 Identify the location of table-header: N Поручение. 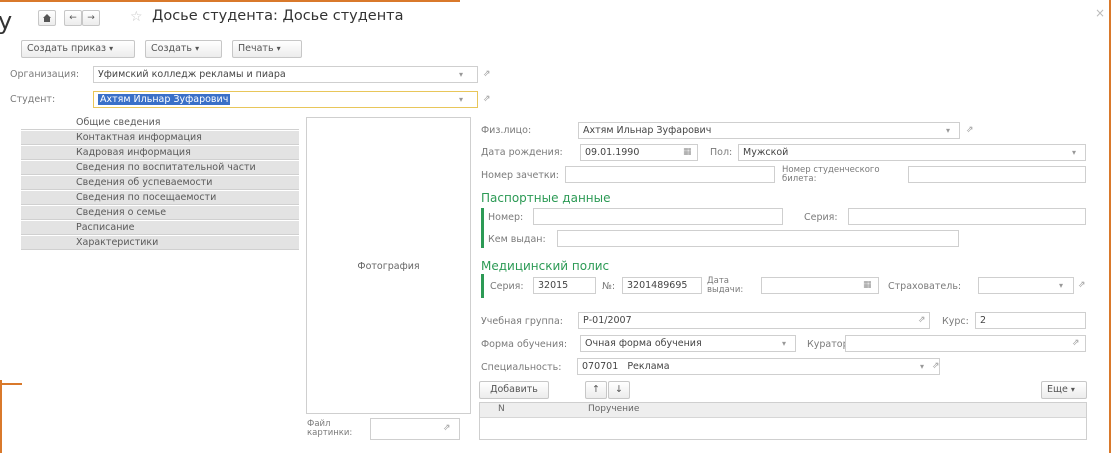
(783, 410).